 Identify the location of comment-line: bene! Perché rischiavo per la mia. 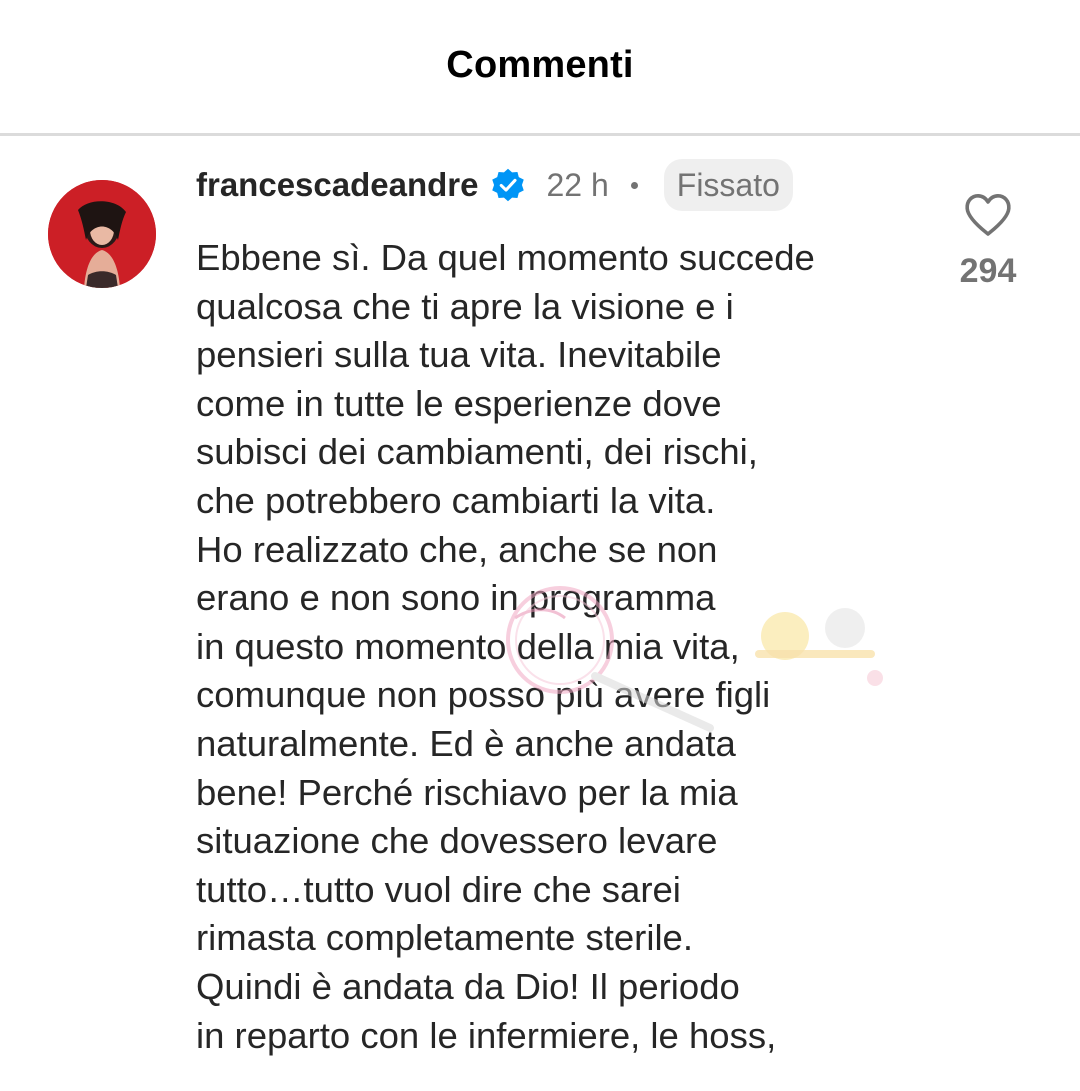
(467, 792).